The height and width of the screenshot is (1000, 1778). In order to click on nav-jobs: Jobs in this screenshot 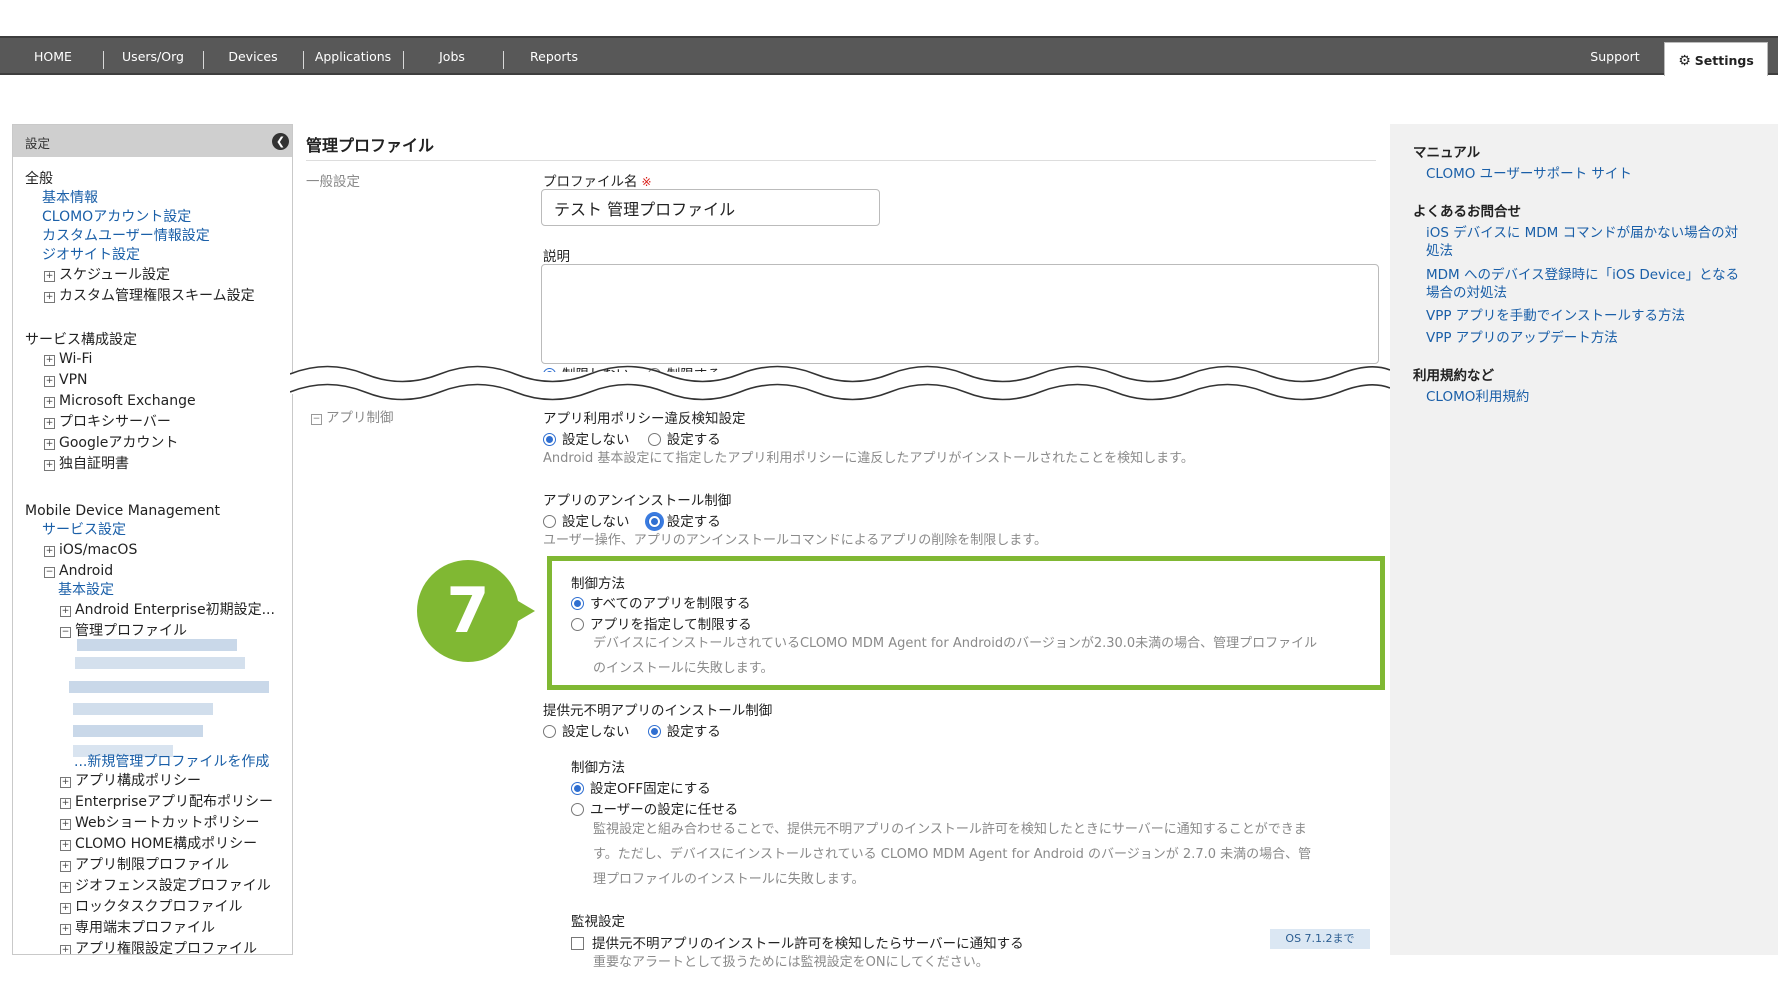, I will do `click(452, 55)`.